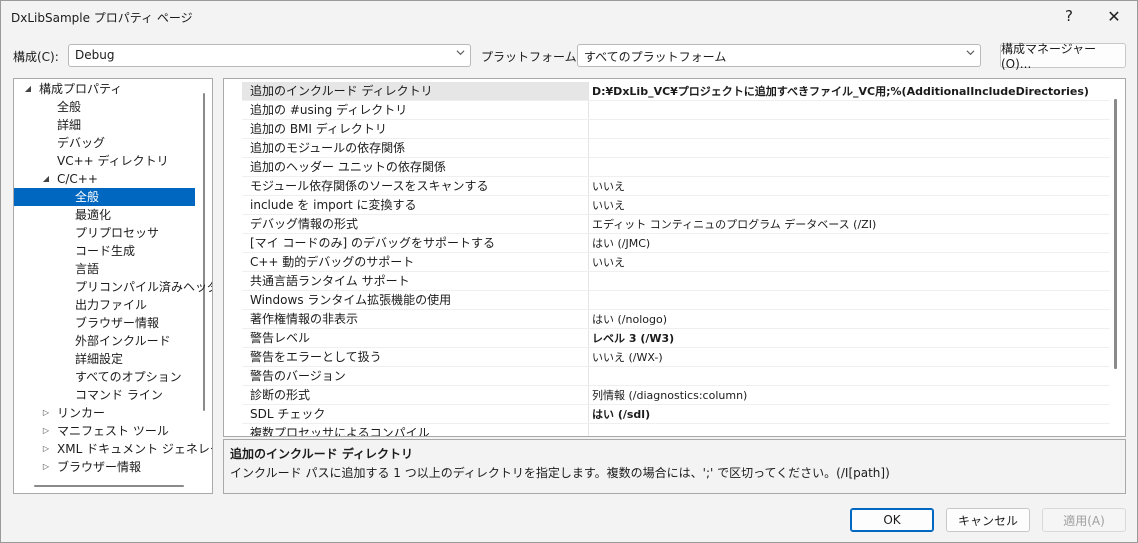 Image resolution: width=1138 pixels, height=543 pixels. I want to click on property-row: 警告レベル レベル 3 (/W3), so click(667, 338).